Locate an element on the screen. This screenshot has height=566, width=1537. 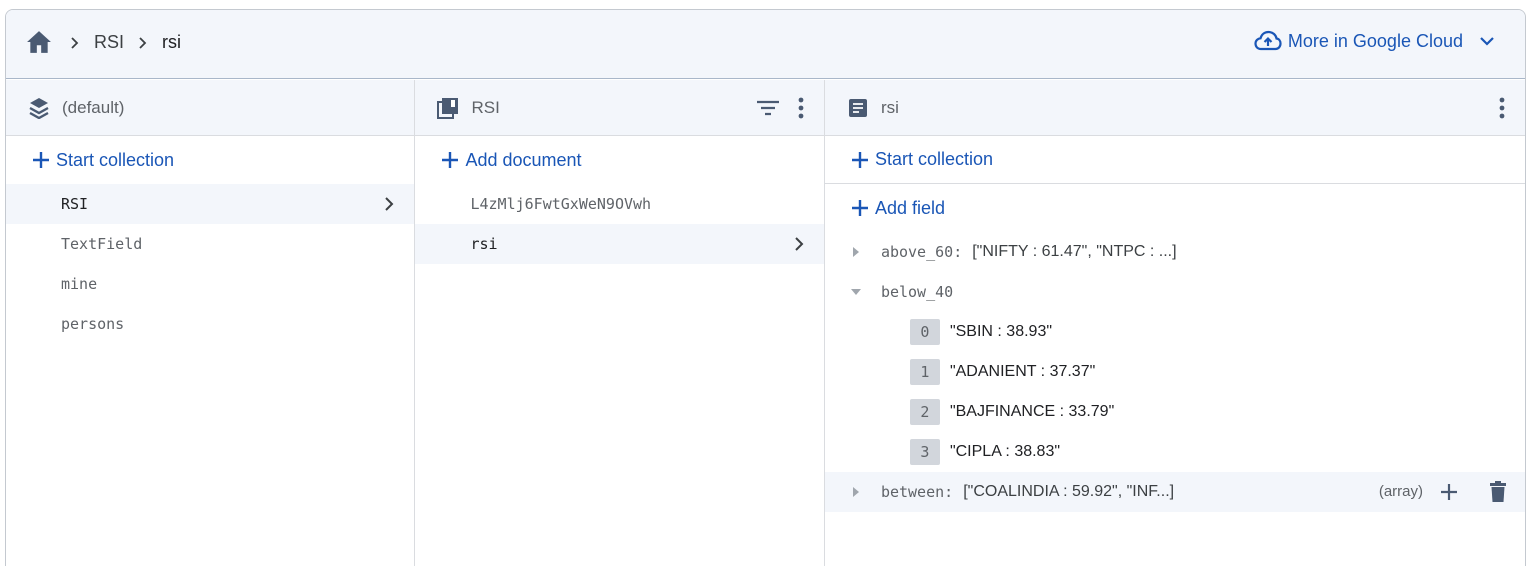
array-item: 3 "CIPLA : 38.83" is located at coordinates (1175, 452).